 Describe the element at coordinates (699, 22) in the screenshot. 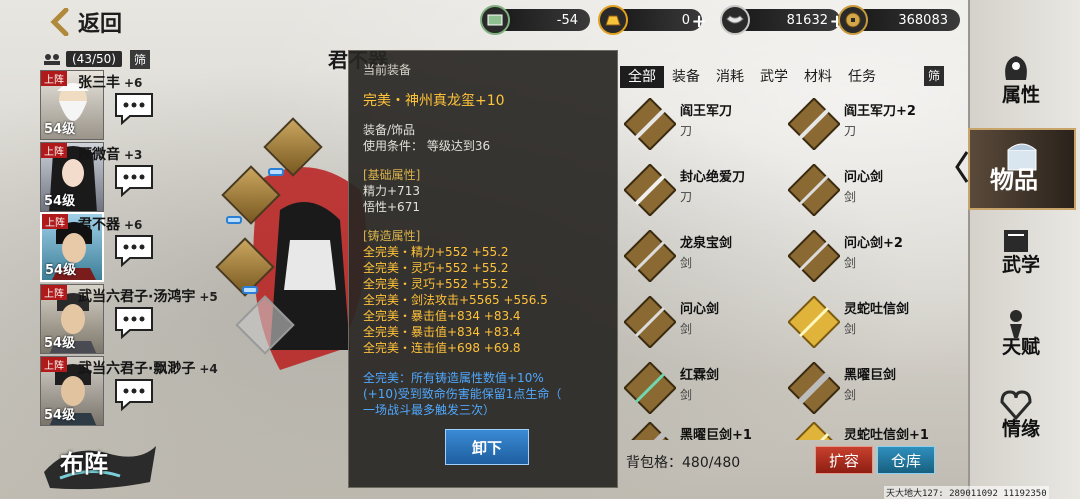

I see `add-gold-button: +` at that location.